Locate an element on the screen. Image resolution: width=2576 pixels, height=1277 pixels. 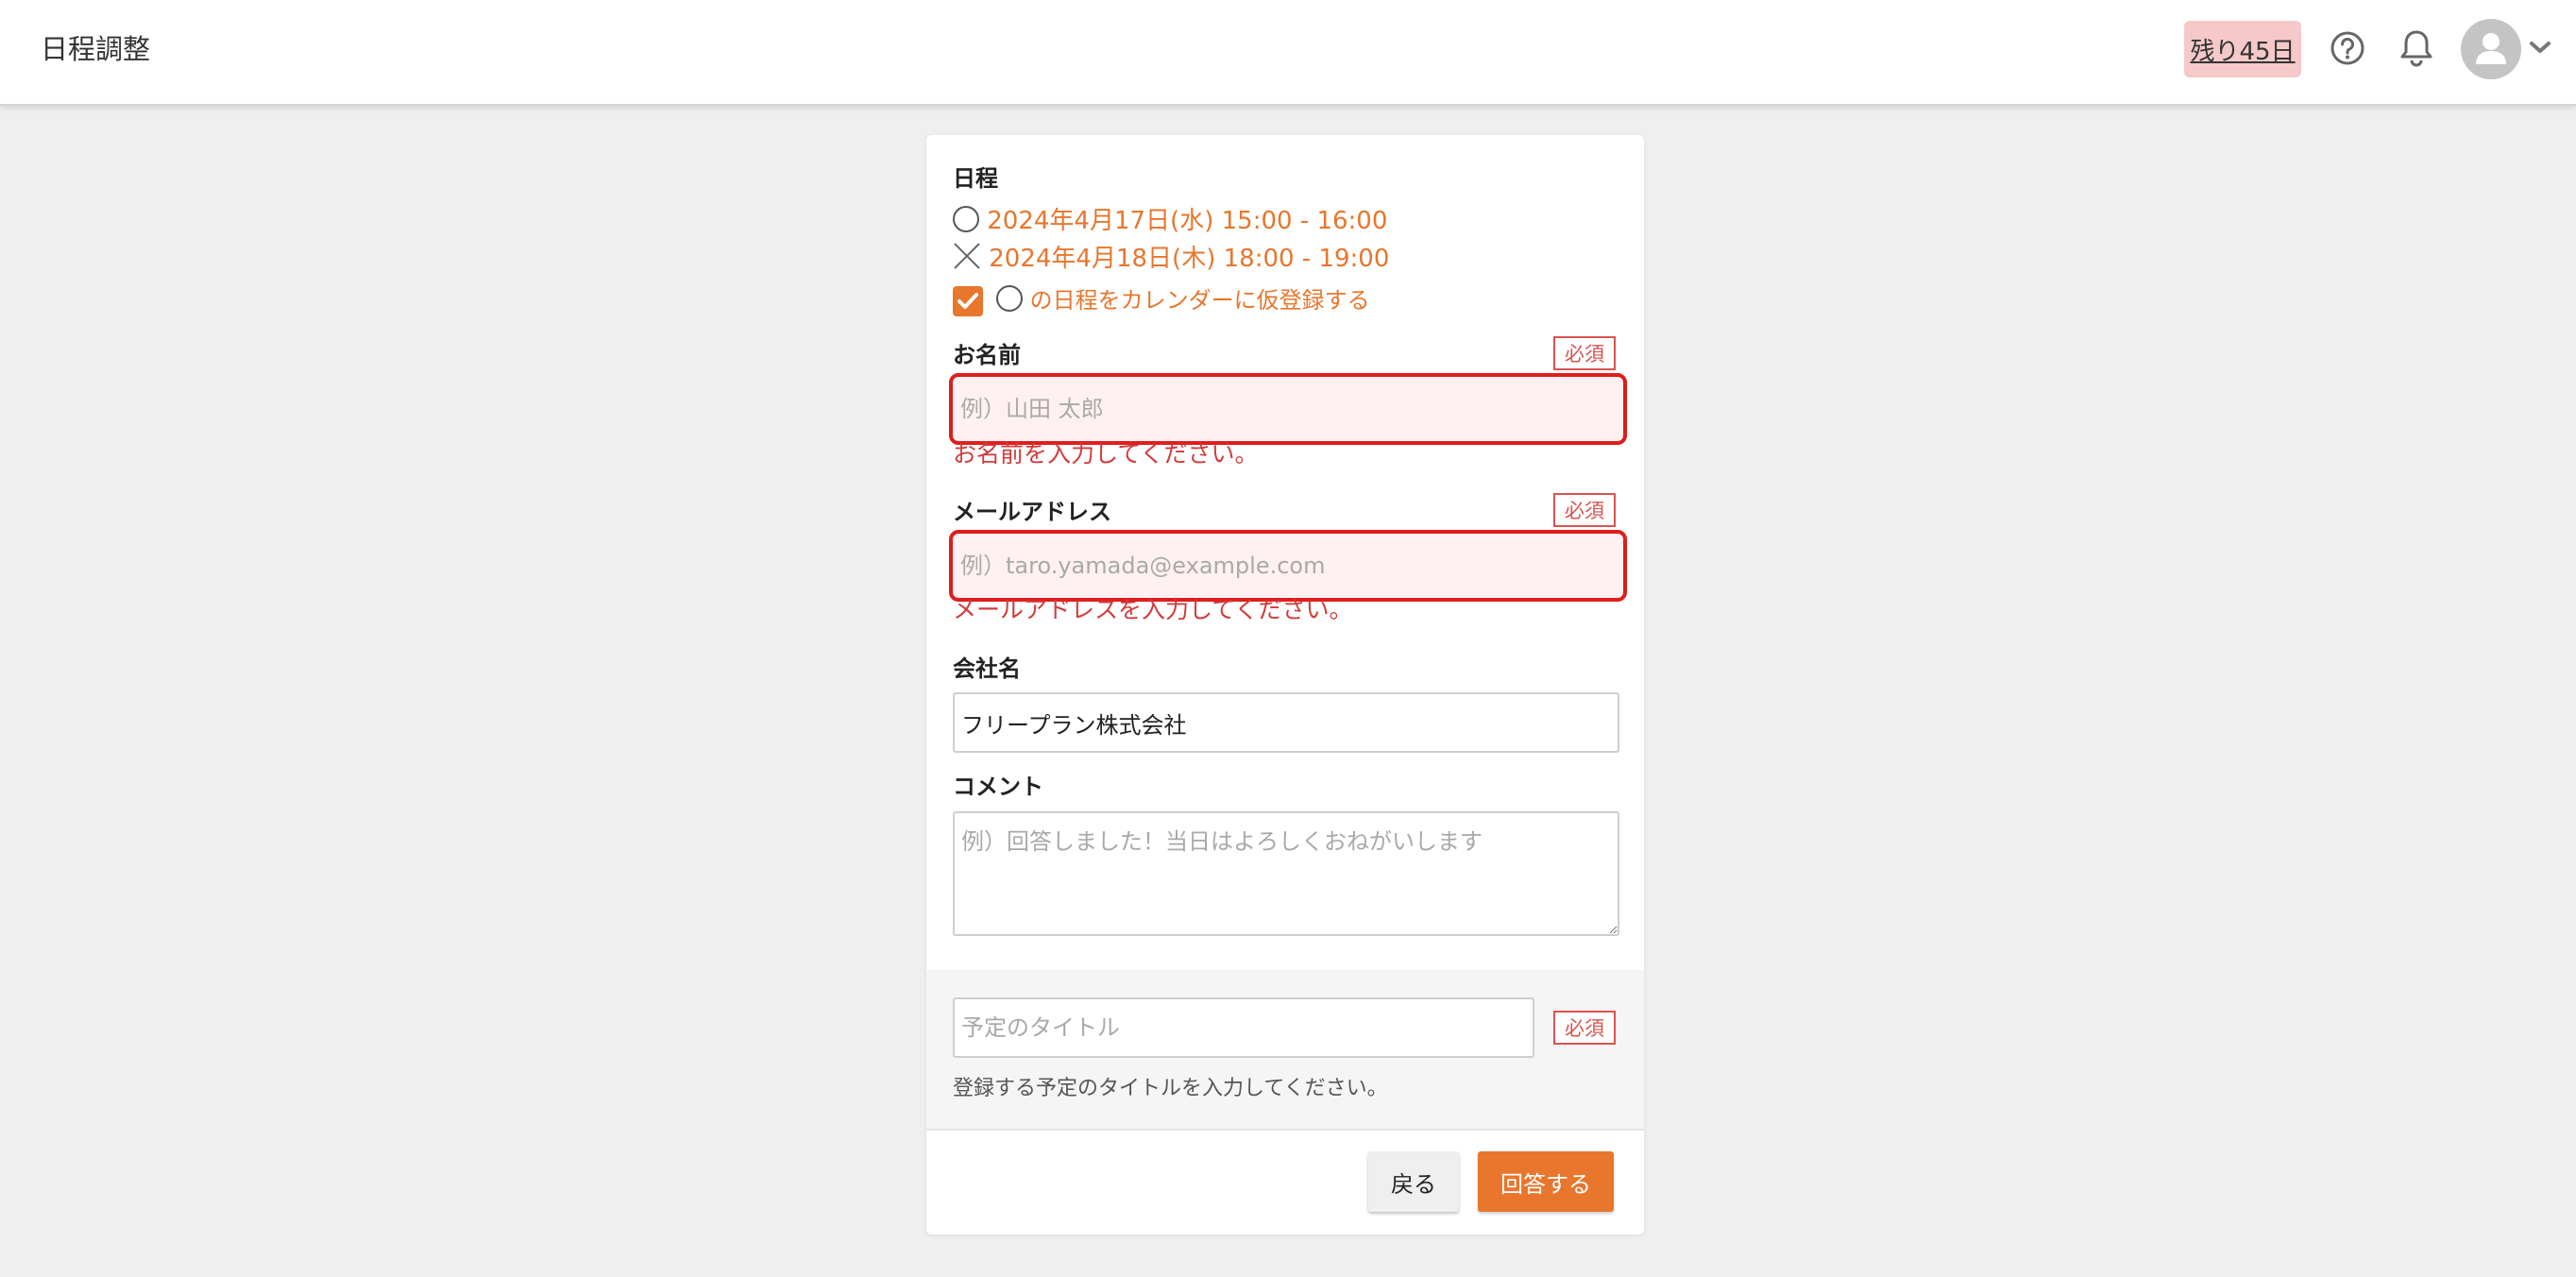
name-error-message: お名前を入力してください。 is located at coordinates (1106, 454).